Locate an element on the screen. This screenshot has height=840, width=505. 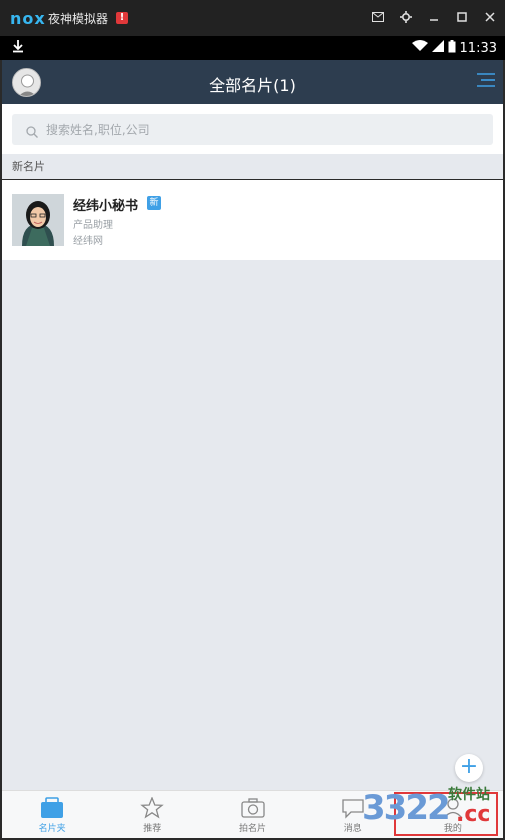
nav-item-scan: 拍名片 is located at coordinates (252, 814).